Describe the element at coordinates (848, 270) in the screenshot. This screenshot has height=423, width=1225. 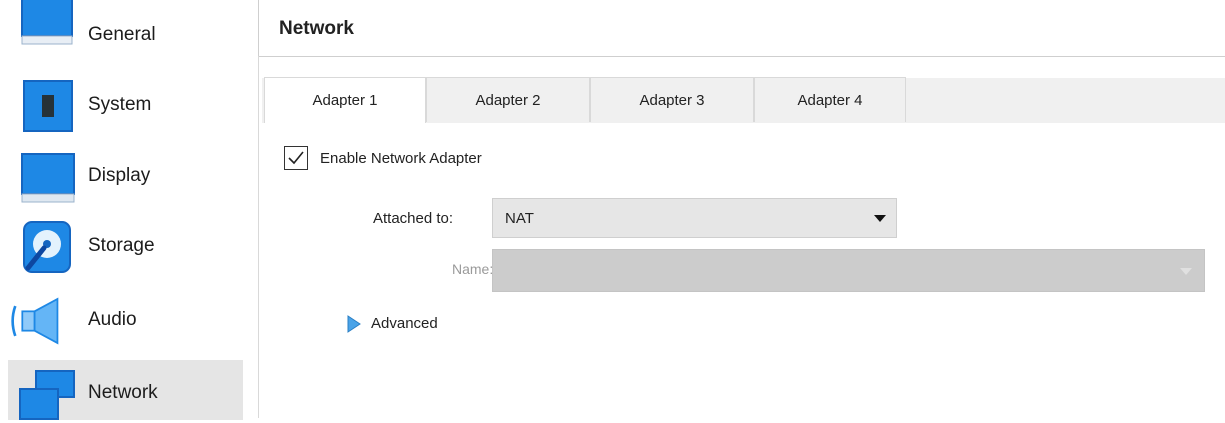
I see `name-select` at that location.